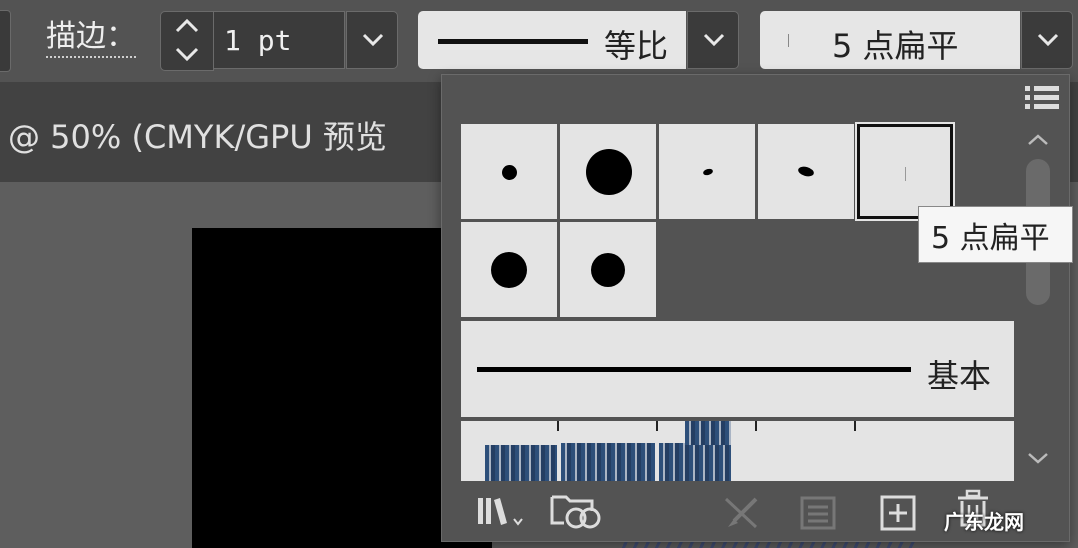 This screenshot has width=1078, height=548. What do you see at coordinates (788, 40) in the screenshot?
I see `brush-preview-mark` at bounding box center [788, 40].